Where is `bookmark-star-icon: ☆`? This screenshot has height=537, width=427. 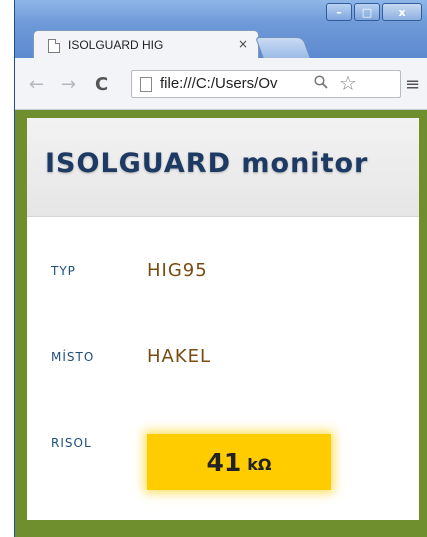
bookmark-star-icon: ☆ is located at coordinates (348, 83).